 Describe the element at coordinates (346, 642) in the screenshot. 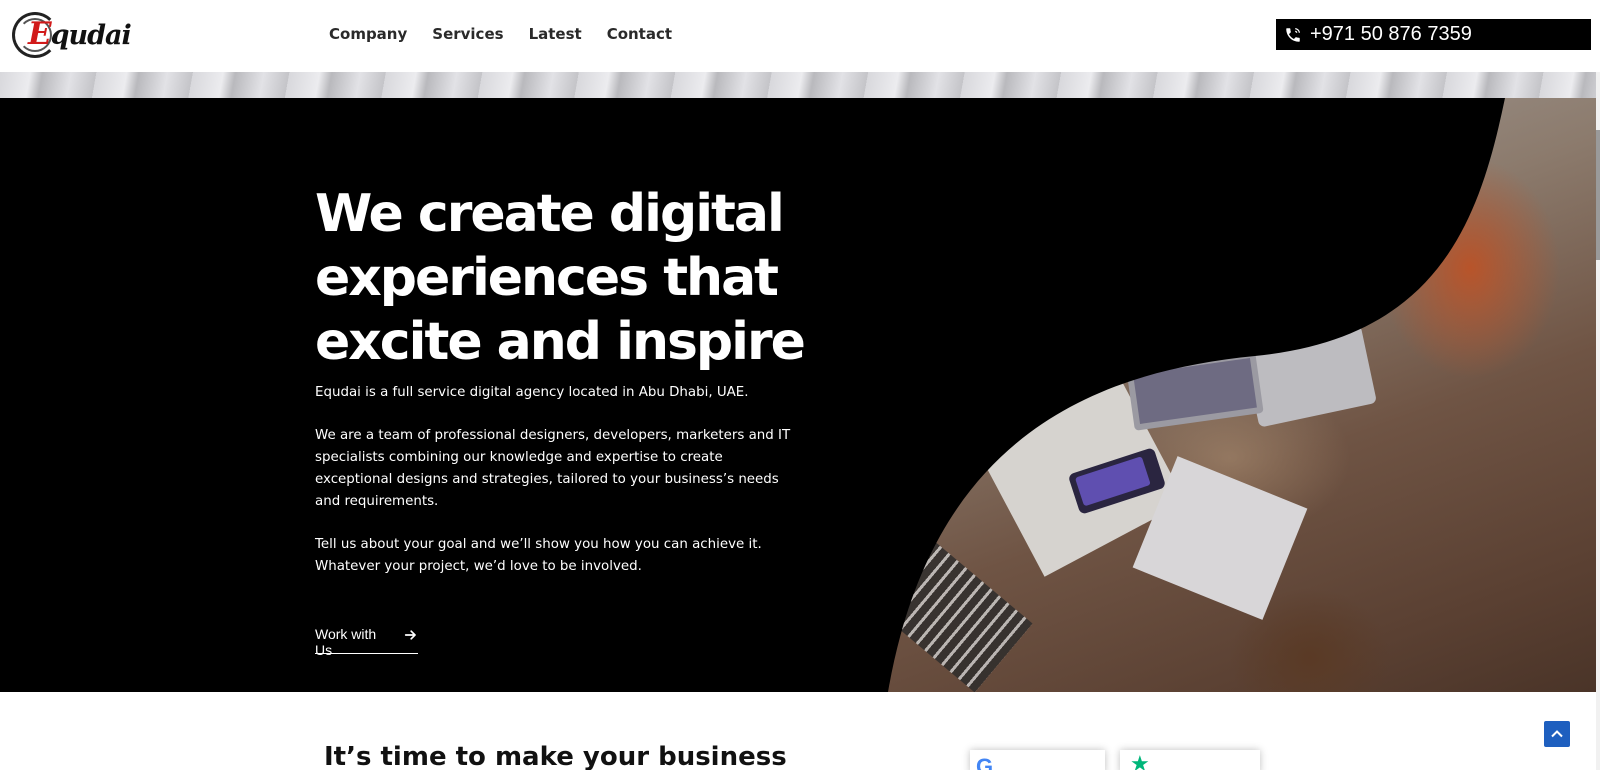

I see `work-with-us-label: Work with Us` at that location.